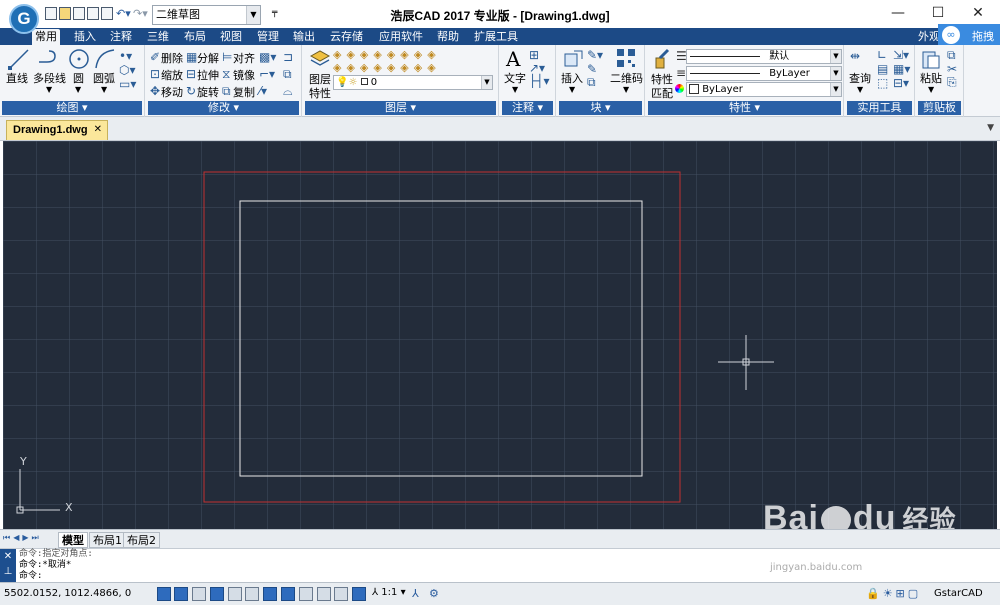 The image size is (1000, 605). Describe the element at coordinates (341, 594) in the screenshot. I see `qp-toggle` at that location.